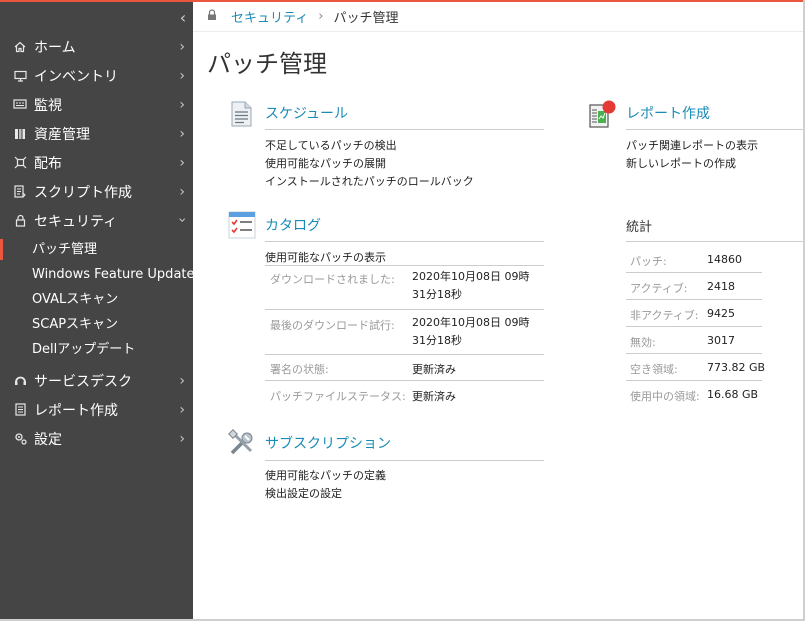  I want to click on schedule-divider, so click(404, 129).